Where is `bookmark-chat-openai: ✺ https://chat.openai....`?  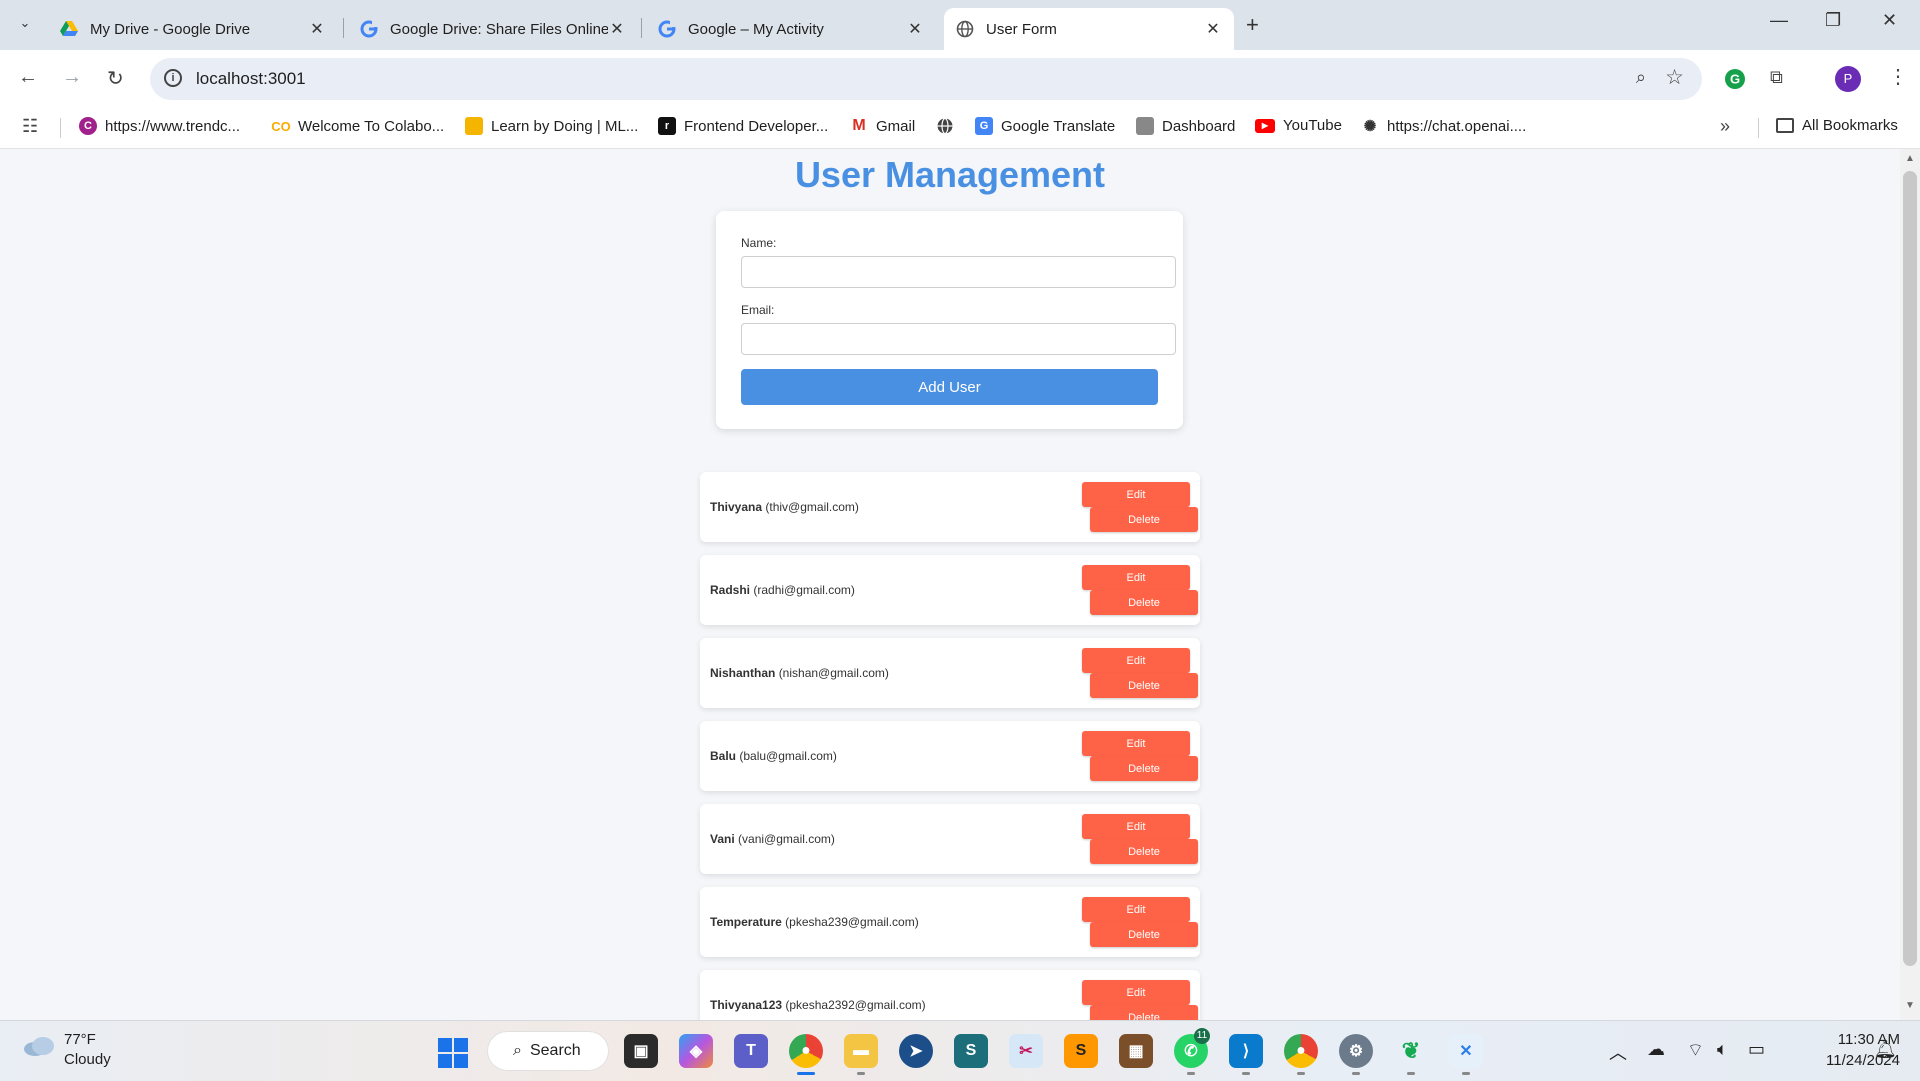
bookmark-chat-openai: ✺ https://chat.openai.... is located at coordinates (1444, 126).